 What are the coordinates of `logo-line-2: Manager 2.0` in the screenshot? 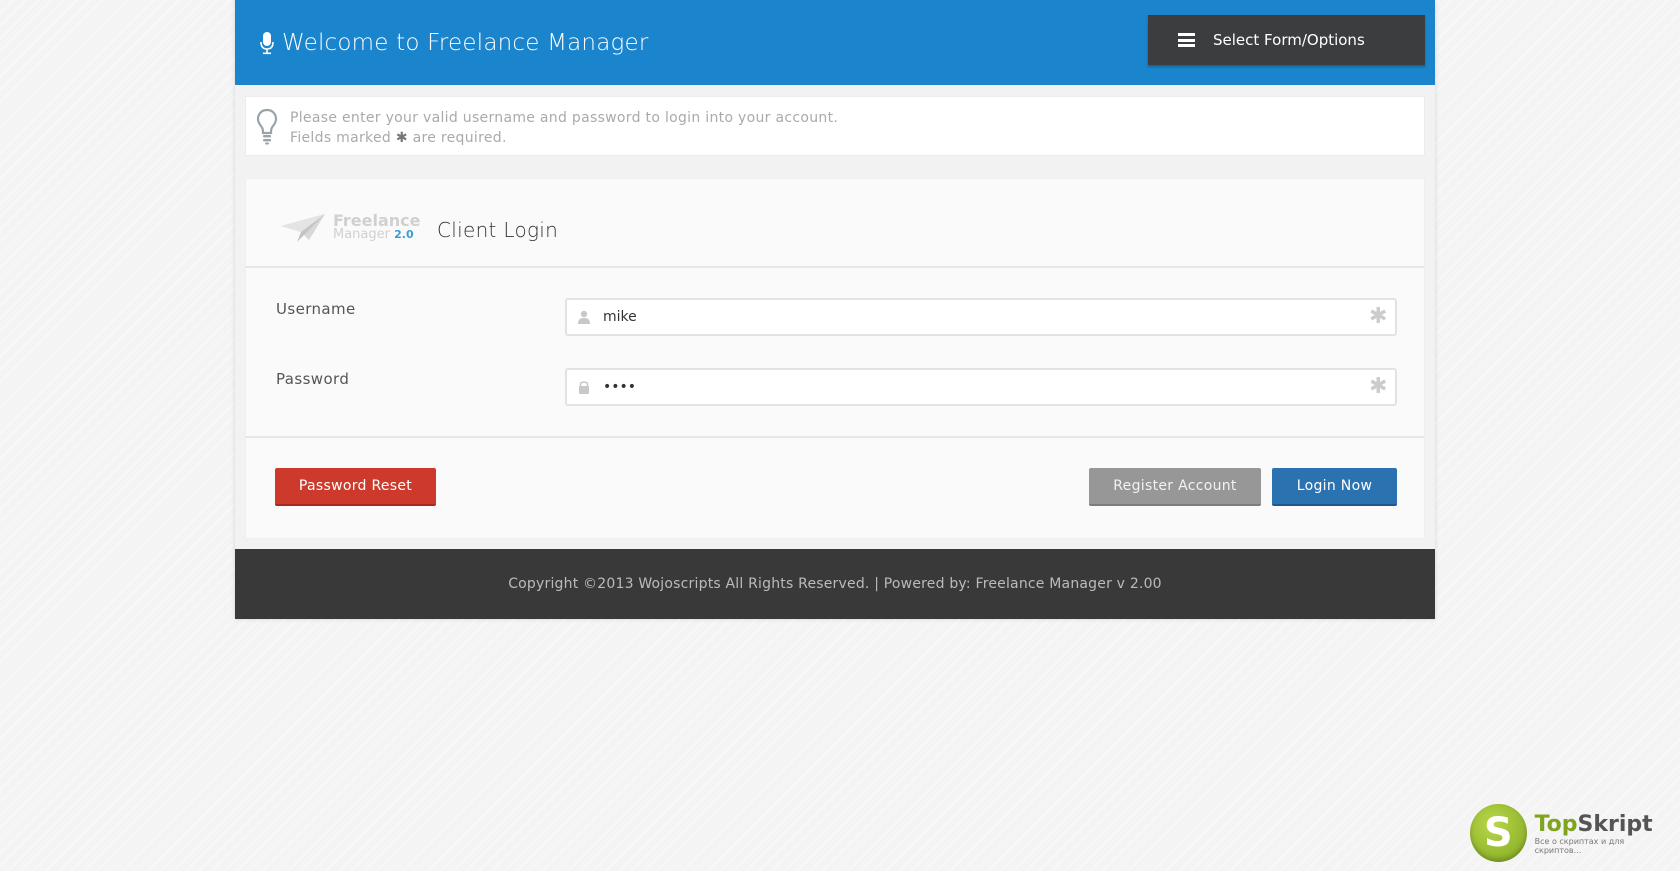 It's located at (377, 234).